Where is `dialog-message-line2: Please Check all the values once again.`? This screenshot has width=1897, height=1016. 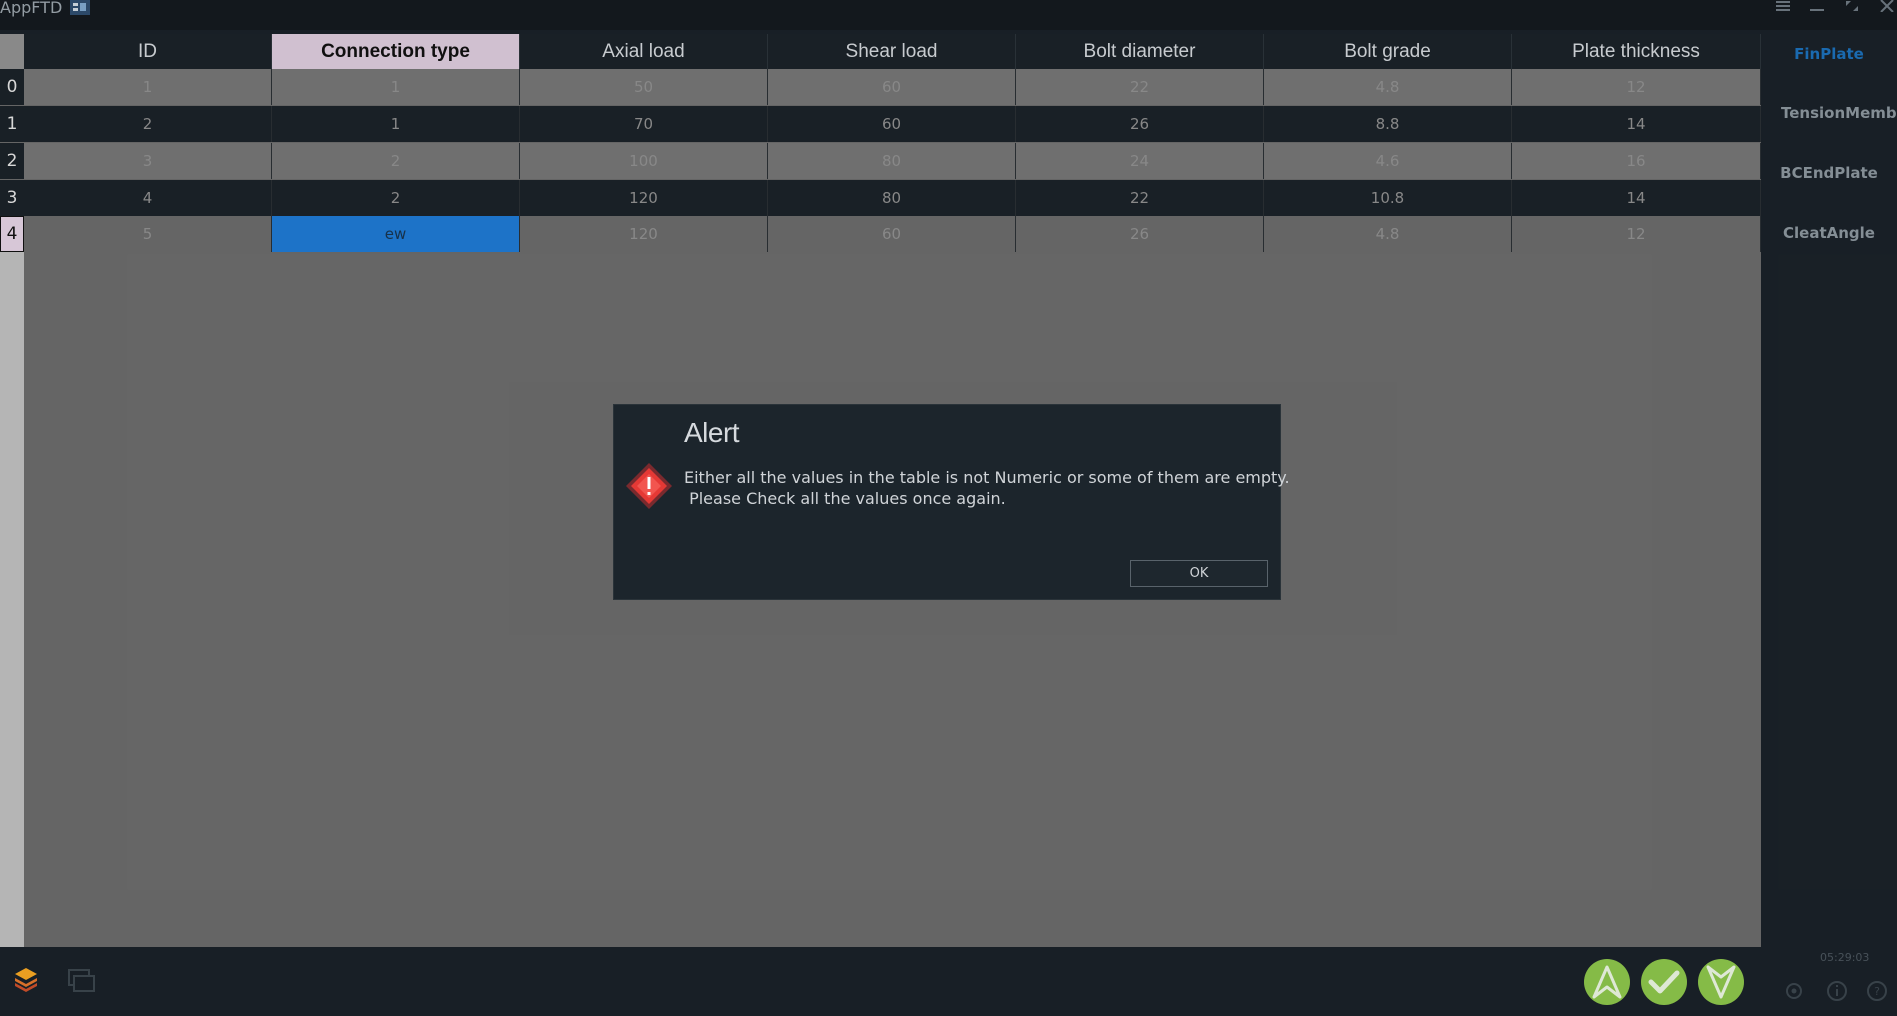 dialog-message-line2: Please Check all the values once again. is located at coordinates (845, 498).